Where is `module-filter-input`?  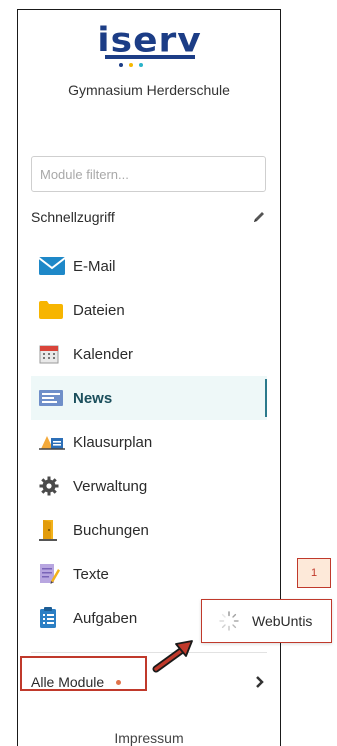
module-filter-input is located at coordinates (148, 174).